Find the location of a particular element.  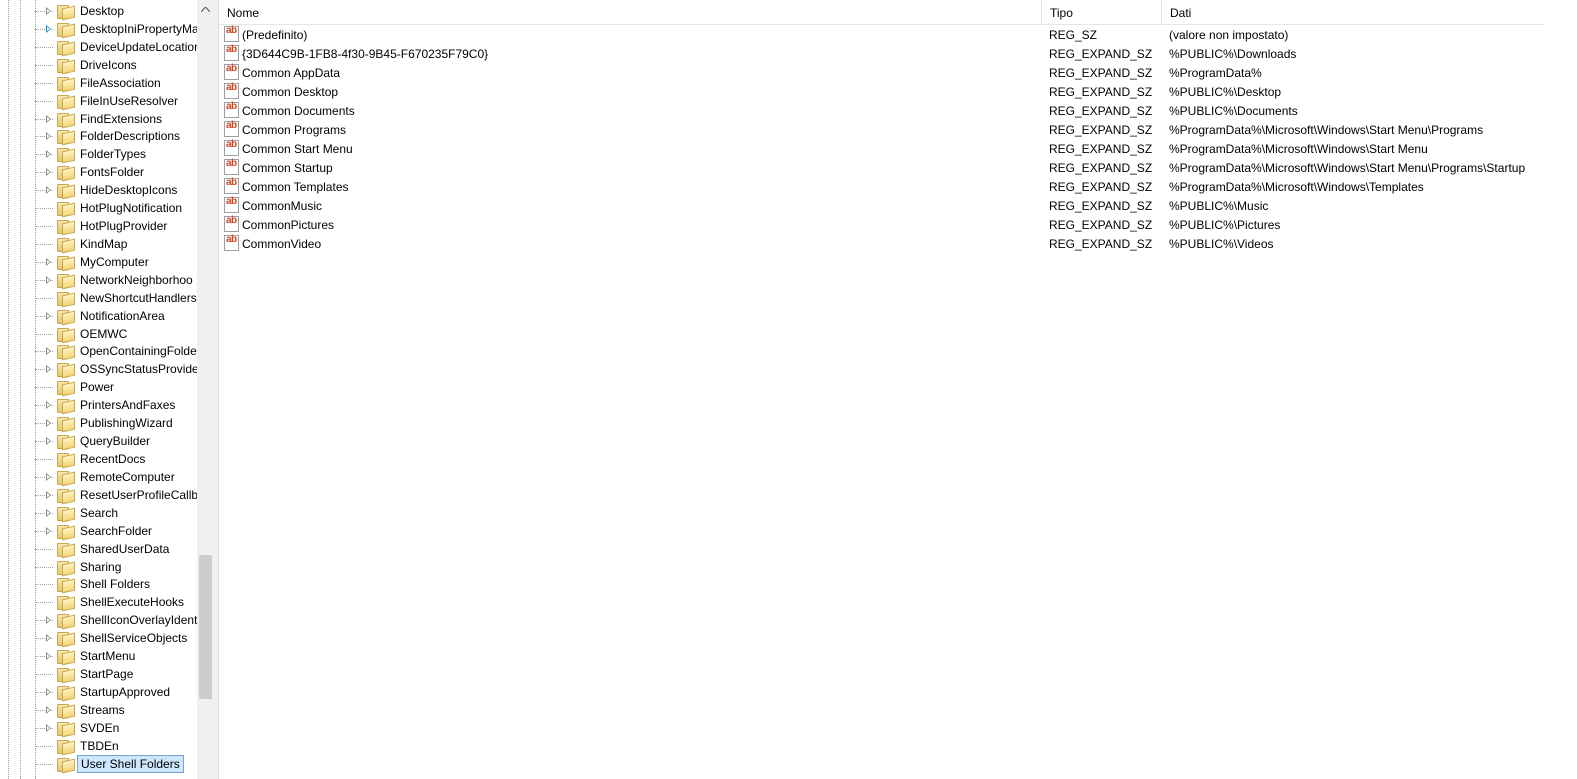

tree-item: SVDEn is located at coordinates (99, 728).